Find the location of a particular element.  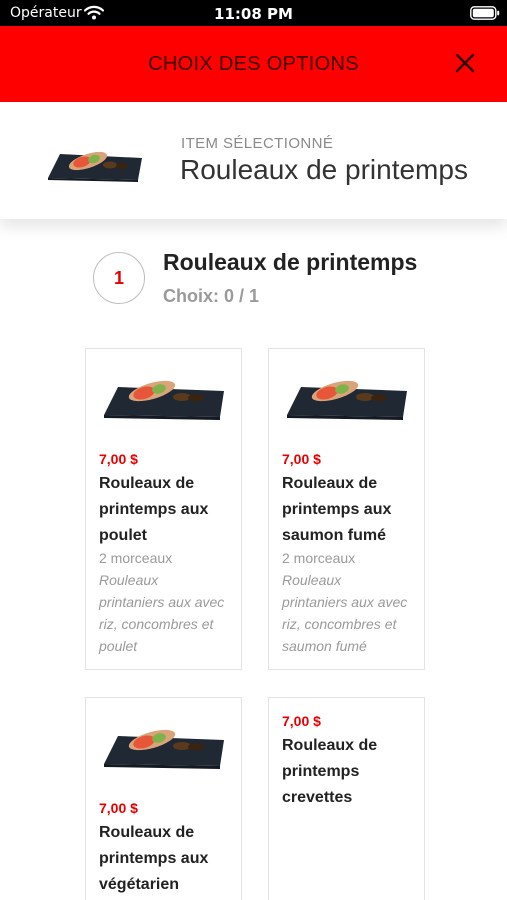

option-name: Rouleaux de printemps aux poulet is located at coordinates (167, 510).